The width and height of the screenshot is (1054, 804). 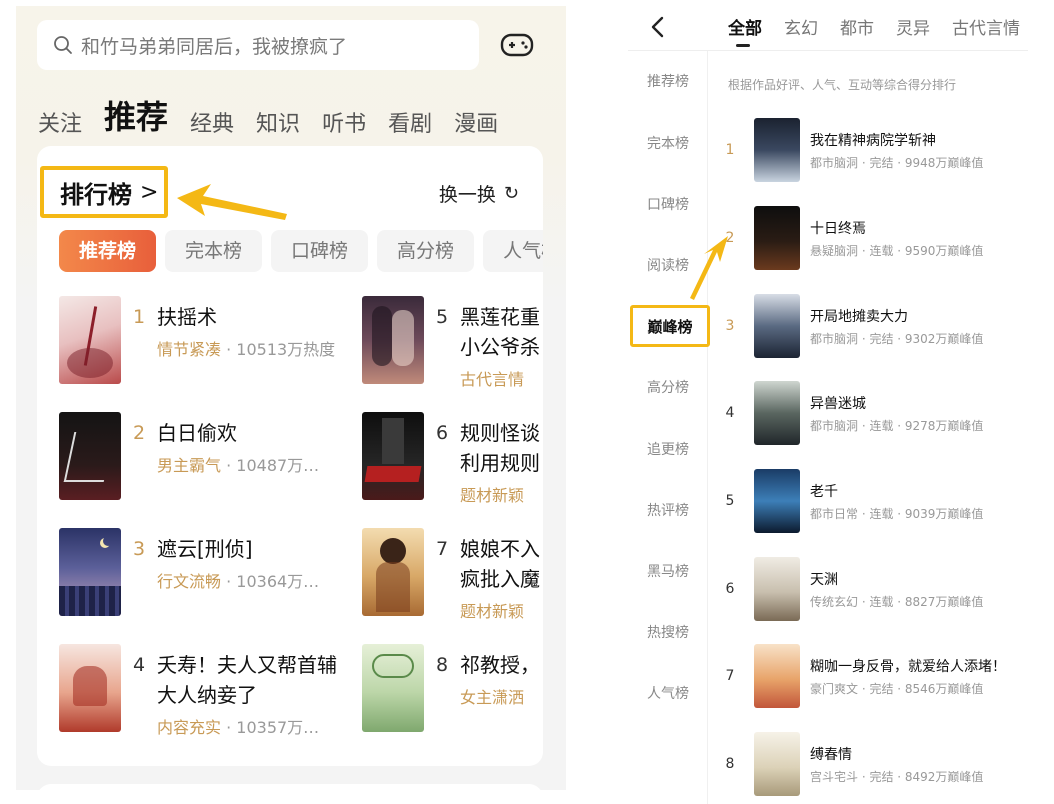 What do you see at coordinates (824, 492) in the screenshot?
I see `book-title: 老千` at bounding box center [824, 492].